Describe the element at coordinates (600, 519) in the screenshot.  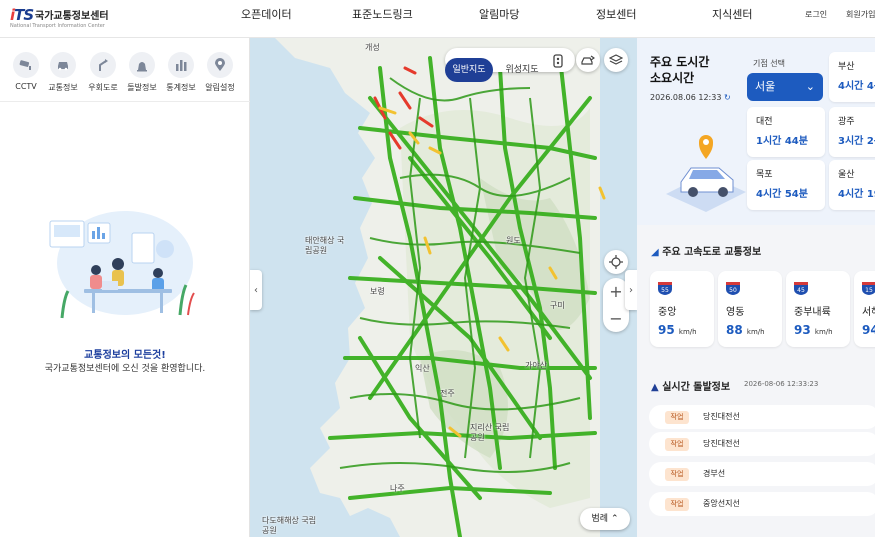
I see `legend-label: 범례` at that location.